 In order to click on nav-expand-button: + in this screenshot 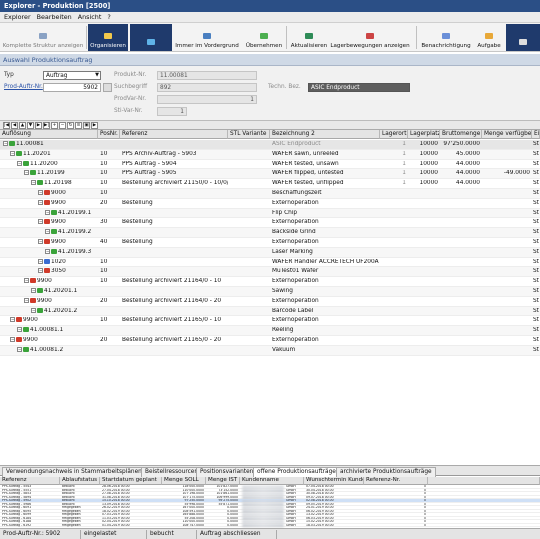, I will do `click(54, 125)`.